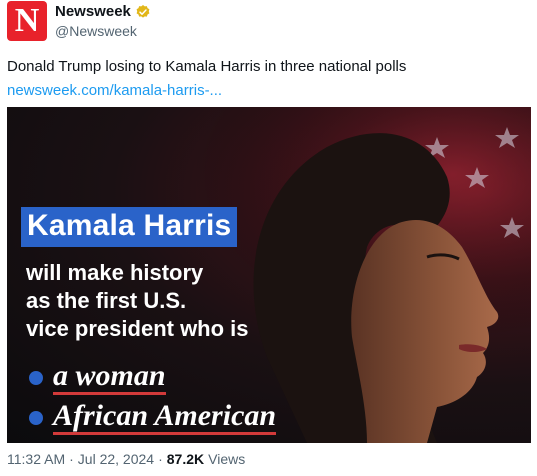  I want to click on account-name: Newsweek, so click(93, 11).